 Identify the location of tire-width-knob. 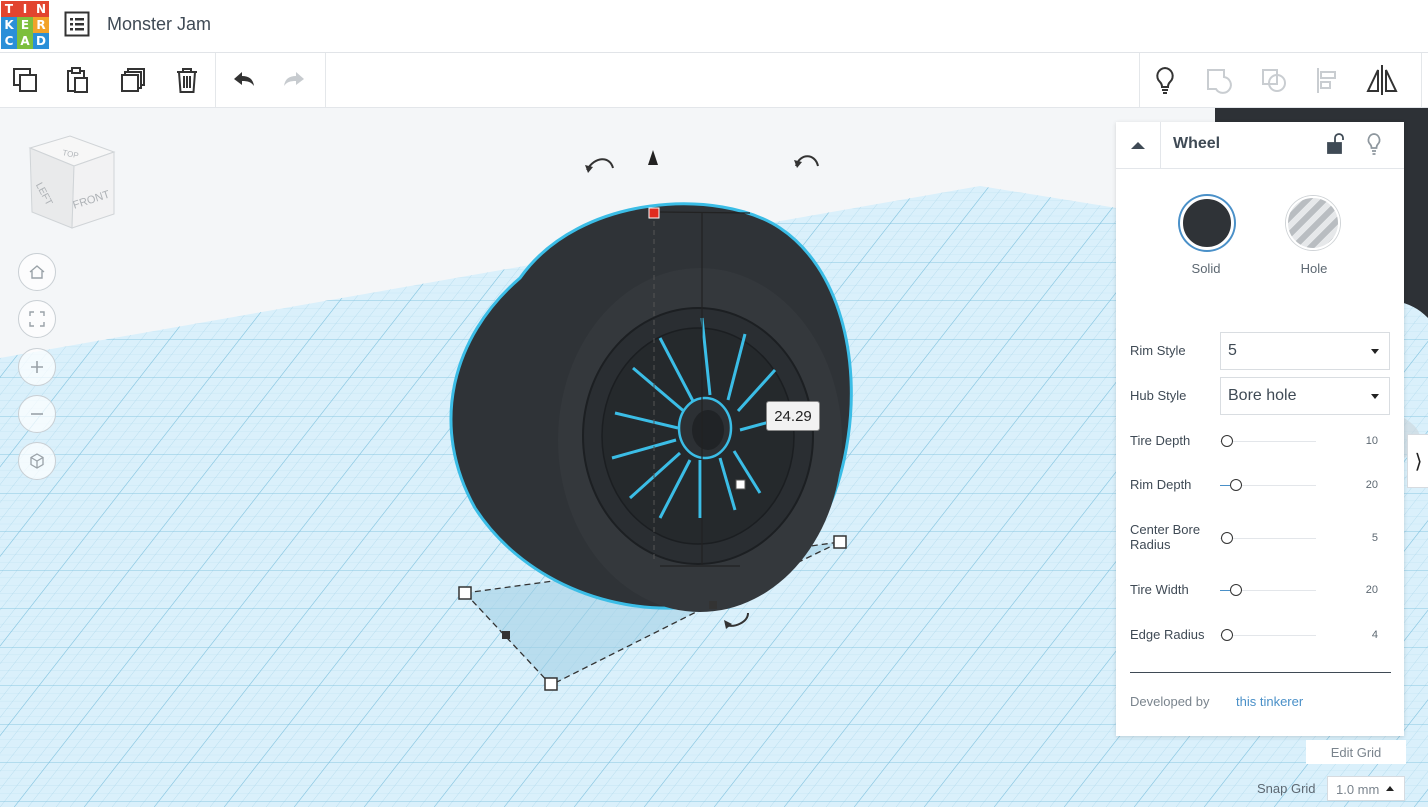
(1236, 590).